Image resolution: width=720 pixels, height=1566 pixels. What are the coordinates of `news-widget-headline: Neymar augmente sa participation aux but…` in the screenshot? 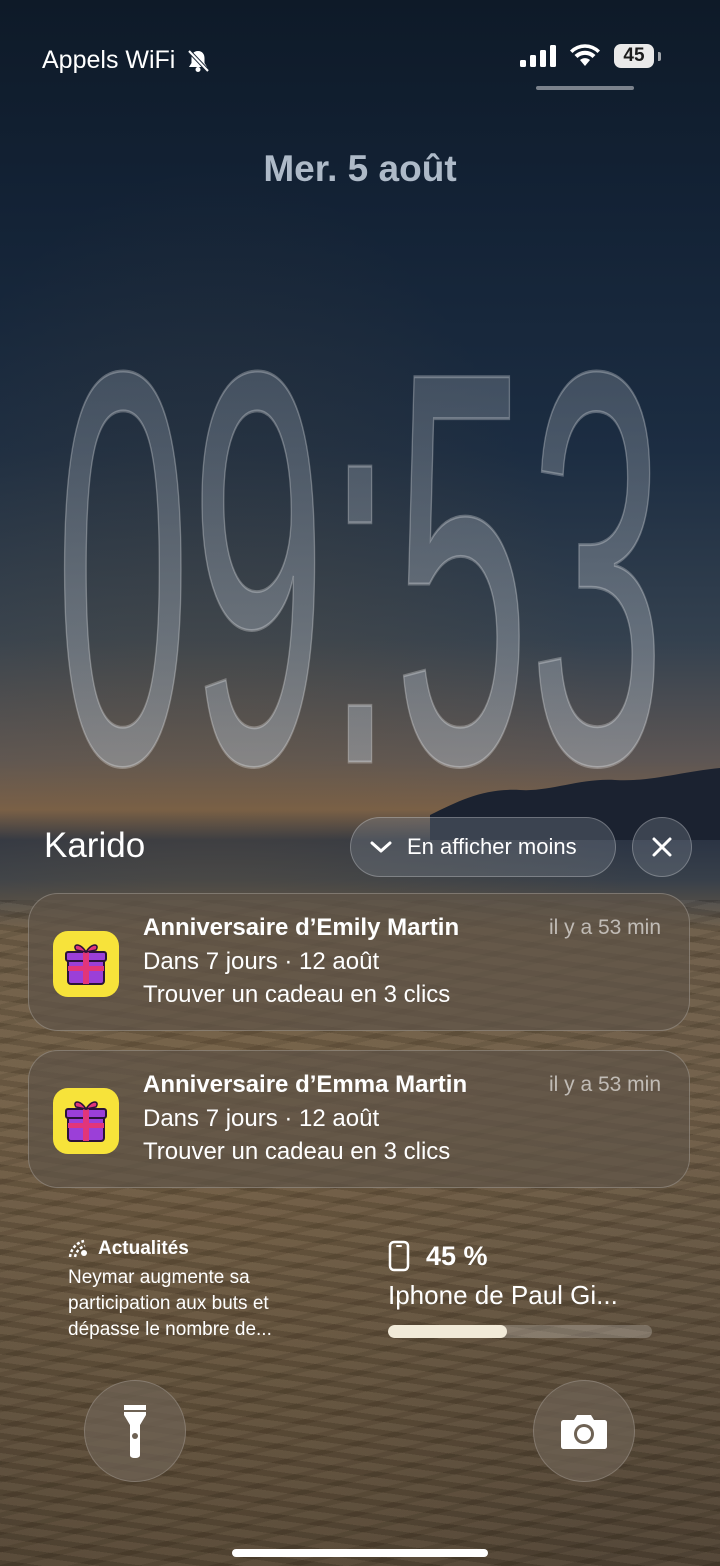 It's located at (170, 1303).